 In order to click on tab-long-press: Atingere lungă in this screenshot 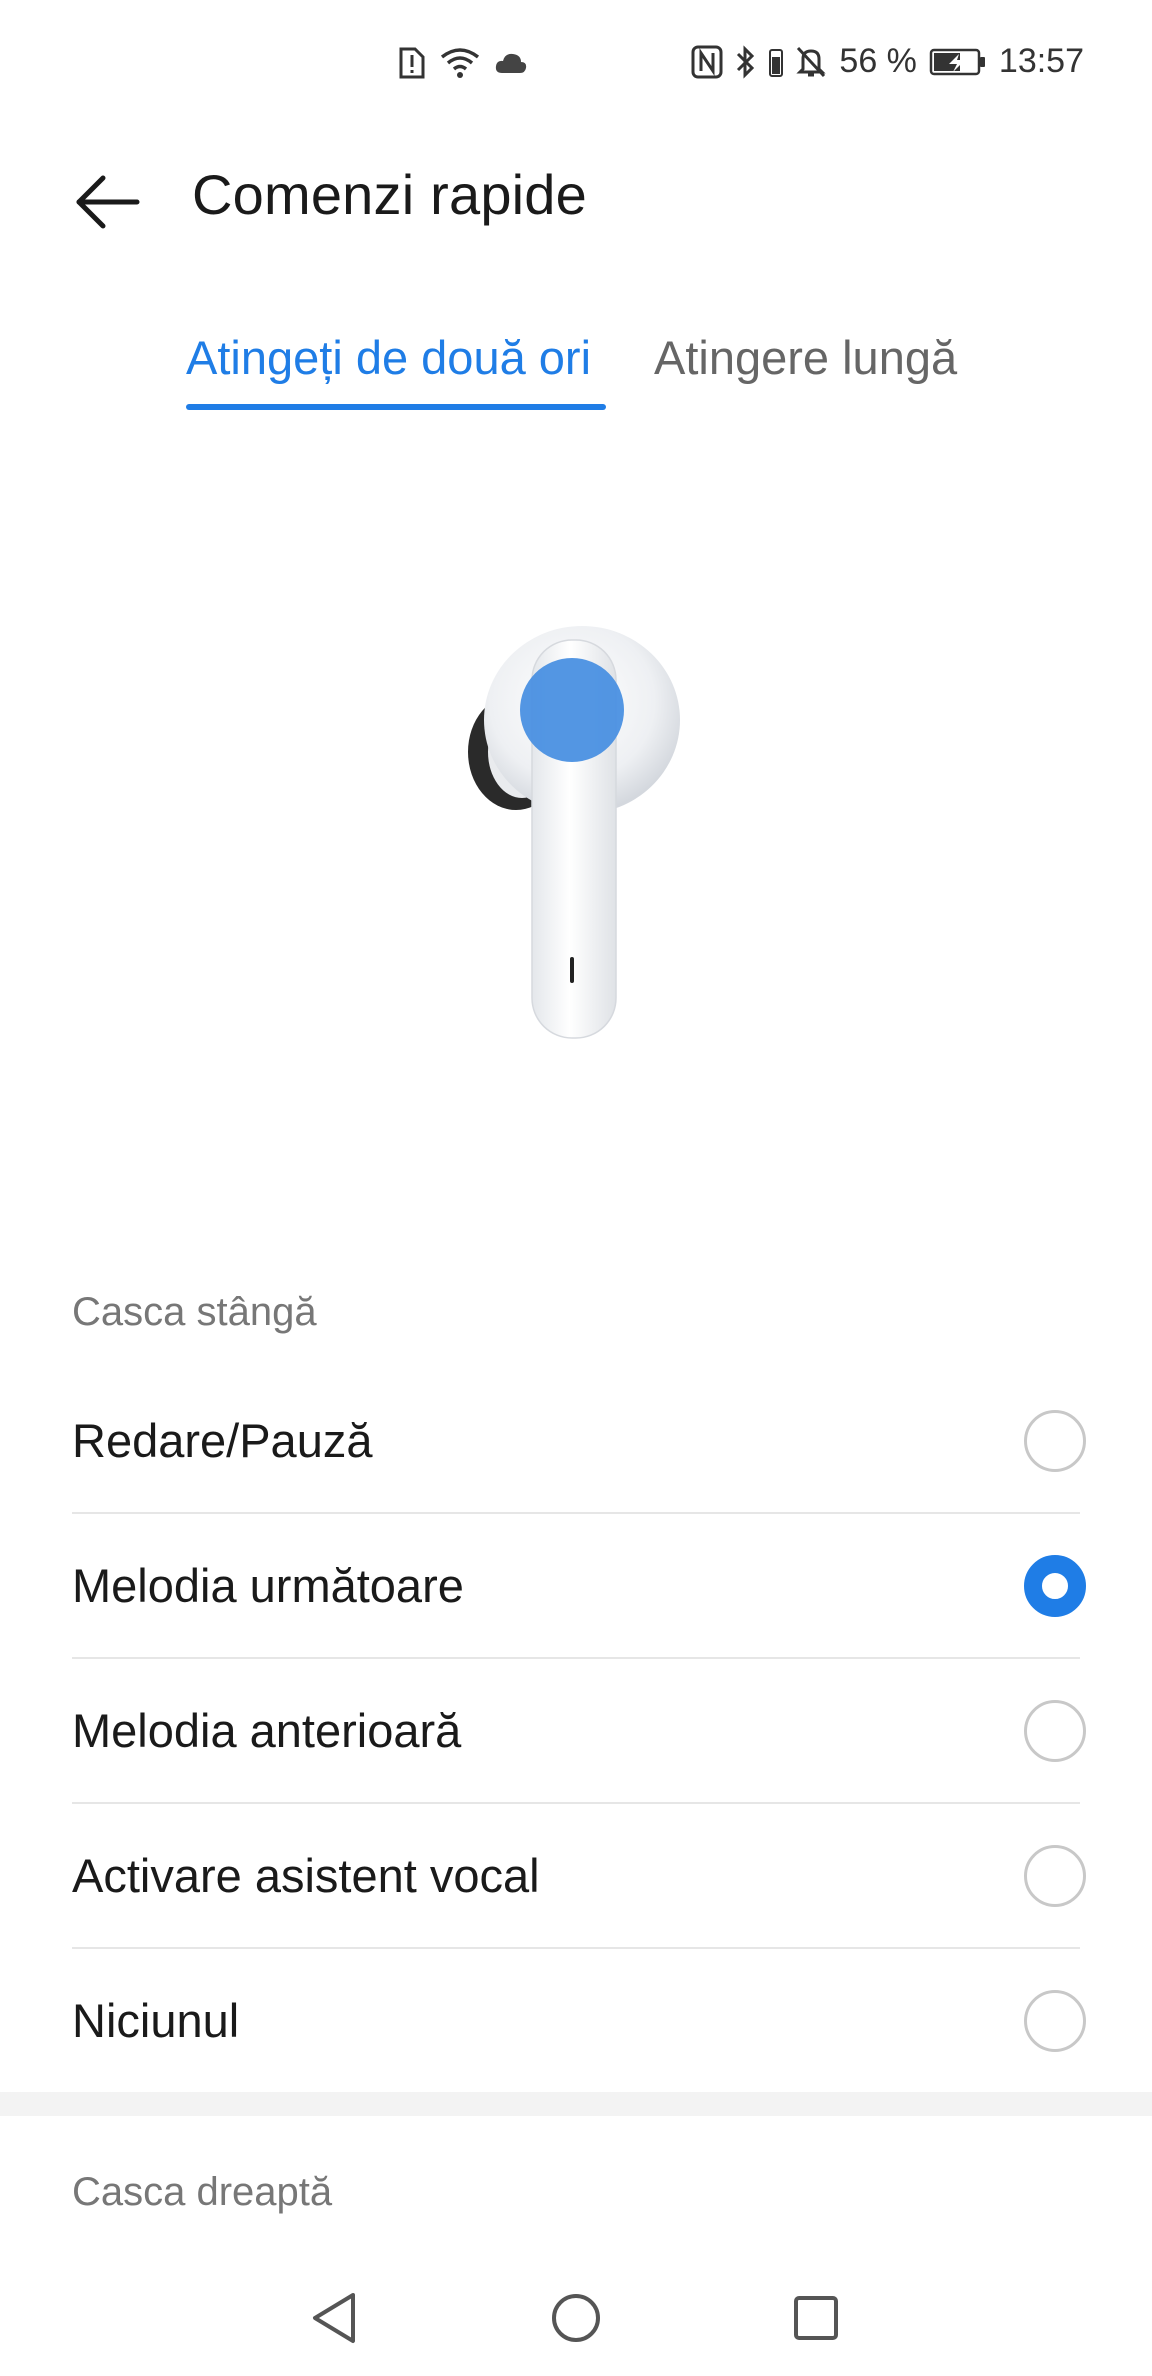, I will do `click(805, 357)`.